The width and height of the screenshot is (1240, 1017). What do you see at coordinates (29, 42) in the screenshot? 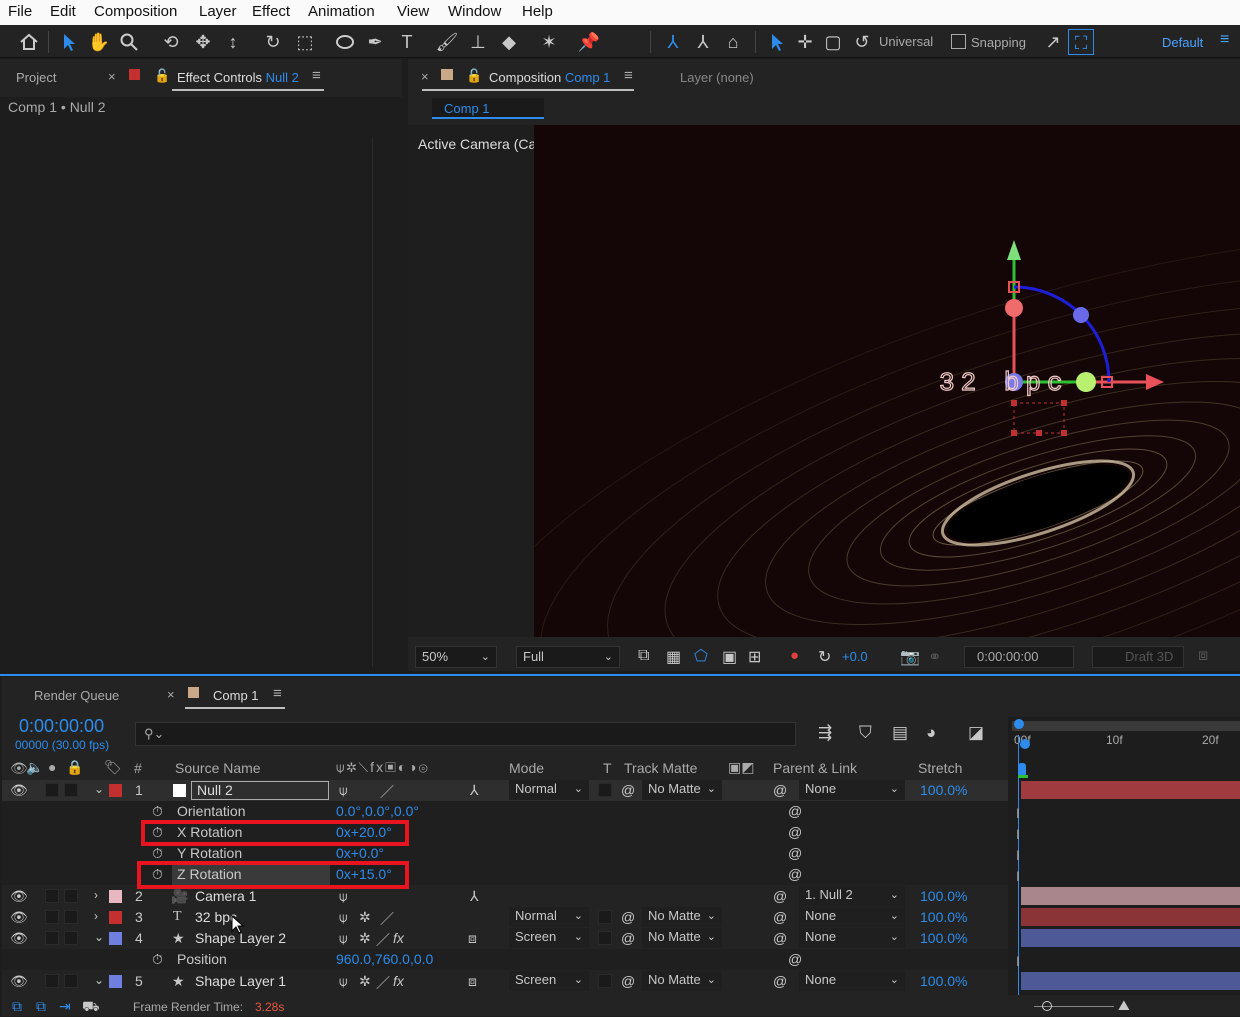
I see `home-icon` at bounding box center [29, 42].